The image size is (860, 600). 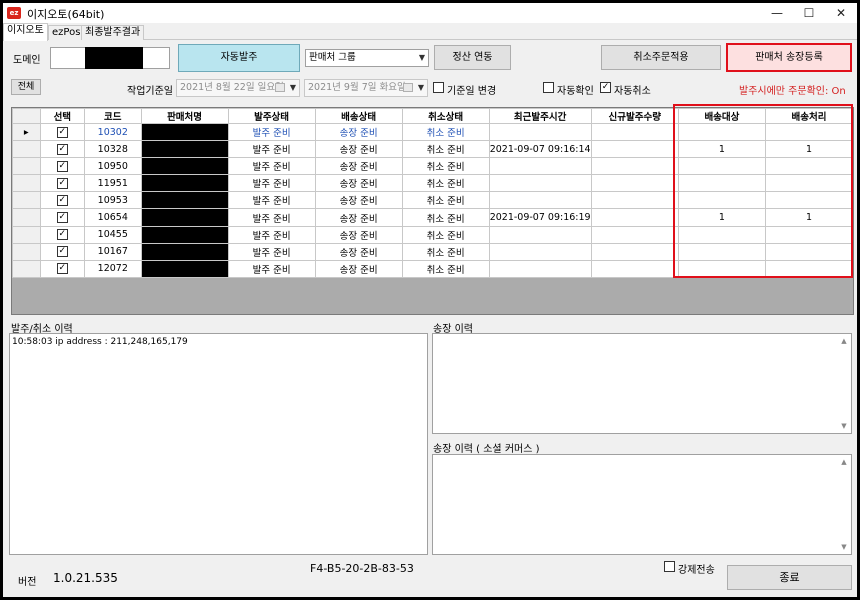 What do you see at coordinates (445, 116) in the screenshot?
I see `col-header: 취소상태` at bounding box center [445, 116].